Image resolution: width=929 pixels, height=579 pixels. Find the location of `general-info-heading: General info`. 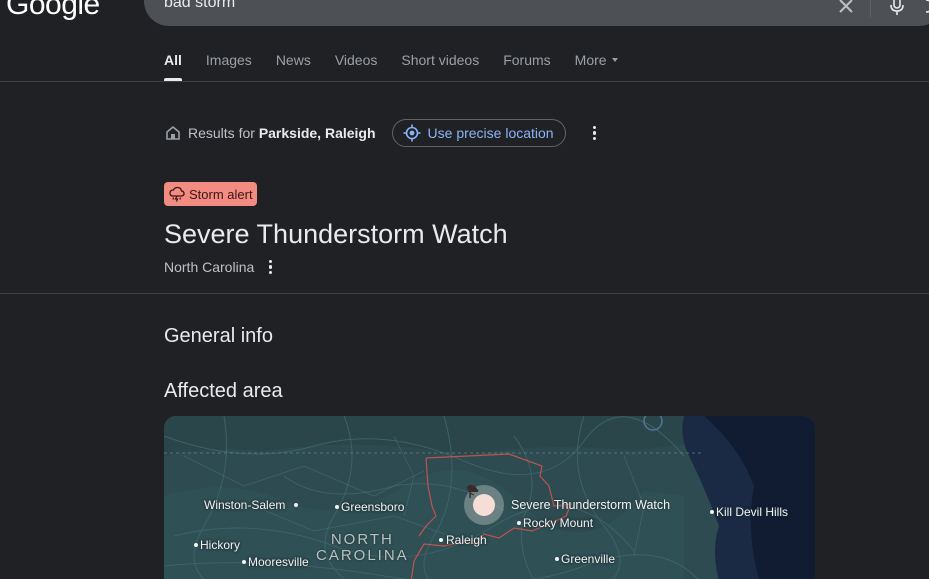

general-info-heading: General info is located at coordinates (218, 336).